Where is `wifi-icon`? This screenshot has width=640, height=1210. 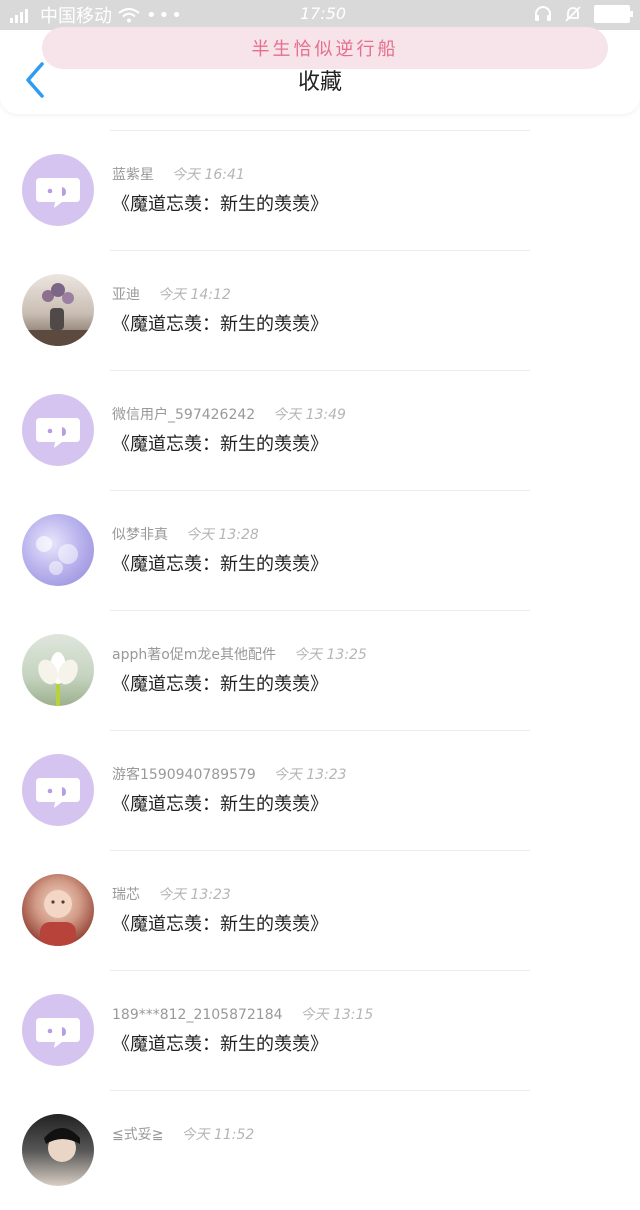
wifi-icon is located at coordinates (129, 15).